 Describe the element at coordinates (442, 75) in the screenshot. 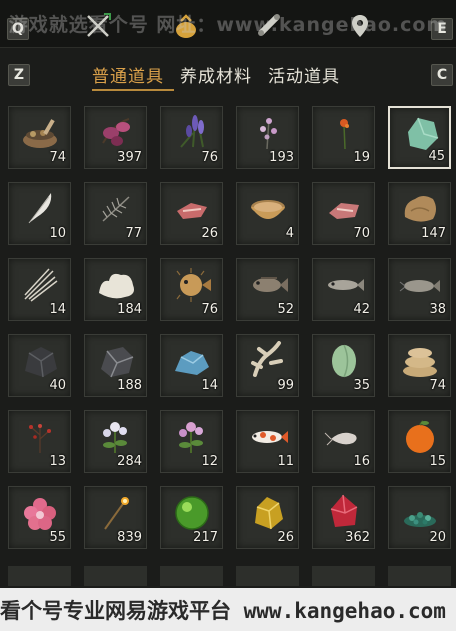

I see `next-tab-key: C` at that location.